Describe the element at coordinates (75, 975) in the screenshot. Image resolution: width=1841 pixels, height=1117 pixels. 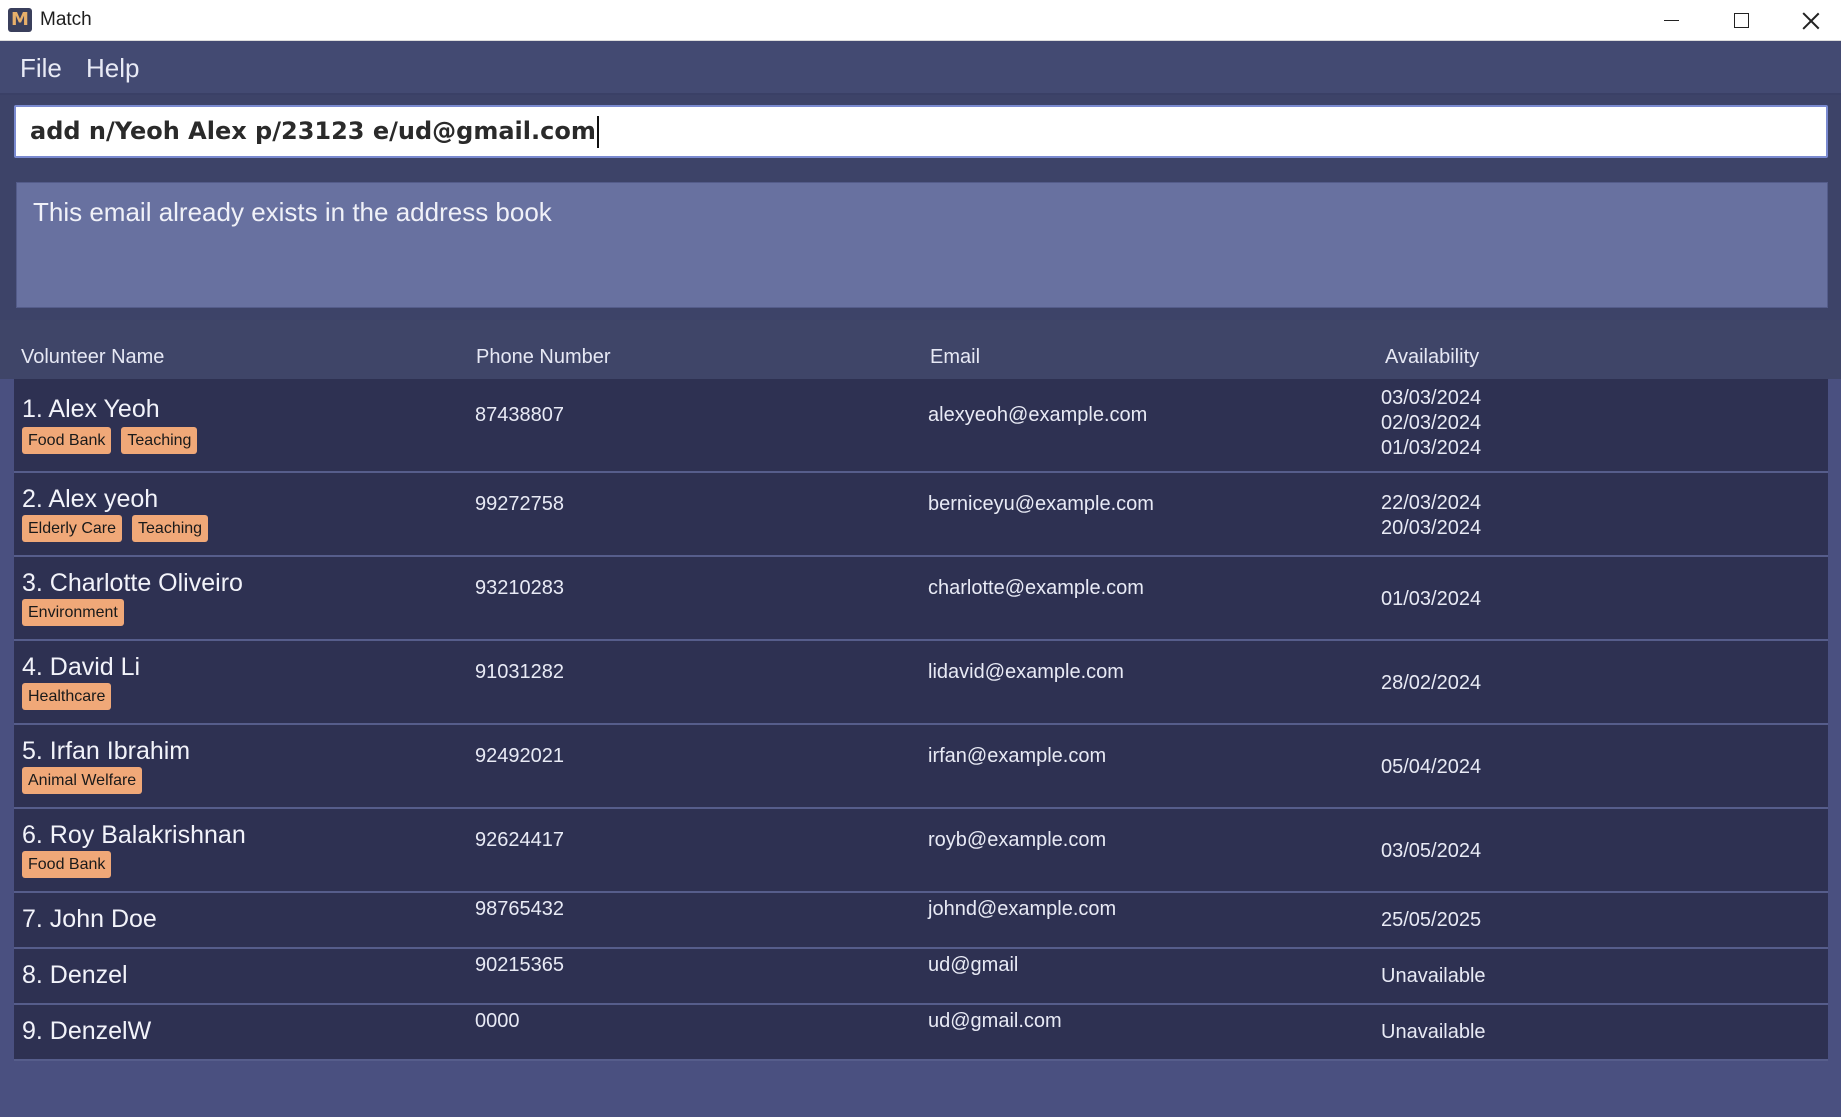
I see `volunteer-name: 8. Denzel` at that location.